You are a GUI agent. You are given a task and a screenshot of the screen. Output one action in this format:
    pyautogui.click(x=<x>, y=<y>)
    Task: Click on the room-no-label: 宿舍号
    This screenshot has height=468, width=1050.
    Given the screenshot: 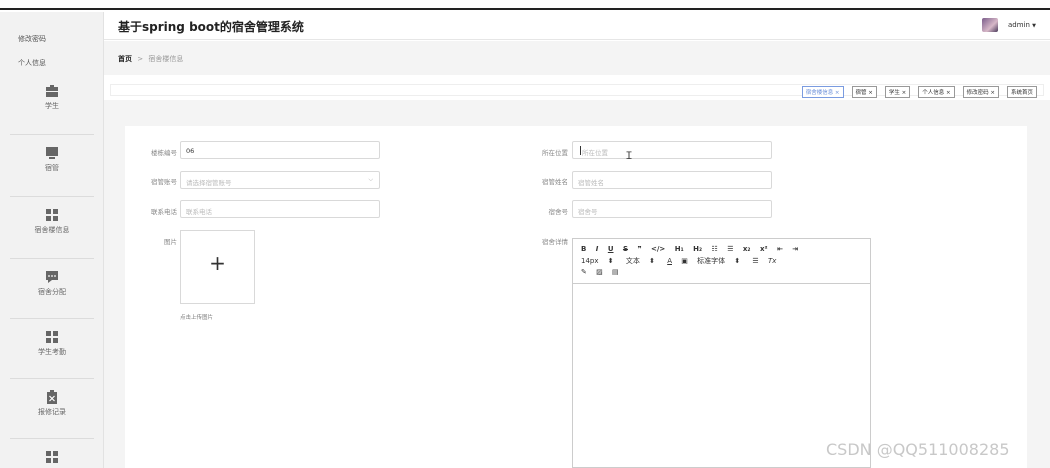 What is the action you would take?
    pyautogui.click(x=558, y=212)
    